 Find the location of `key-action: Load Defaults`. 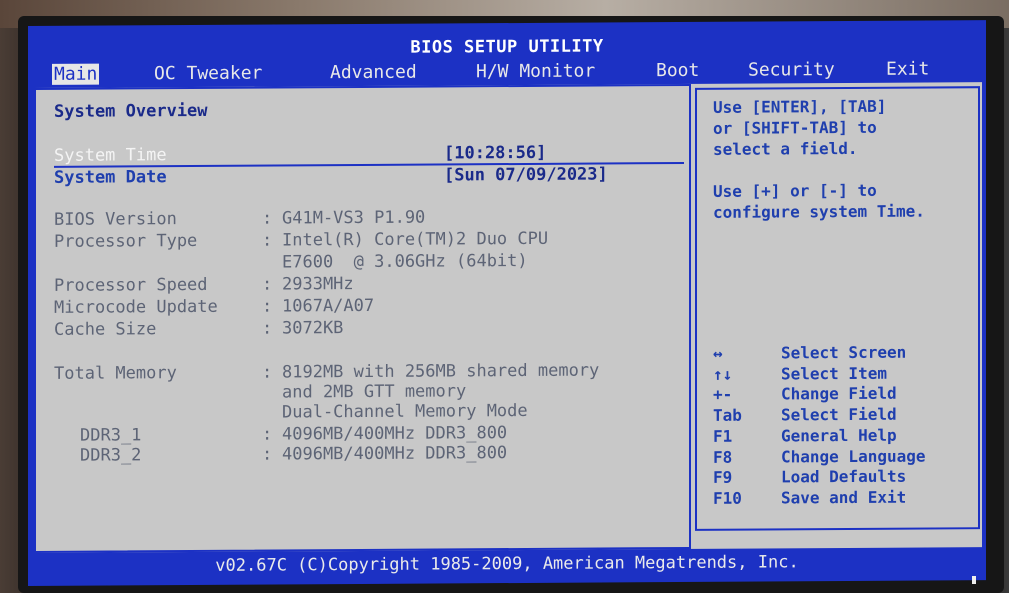

key-action: Load Defaults is located at coordinates (844, 476).